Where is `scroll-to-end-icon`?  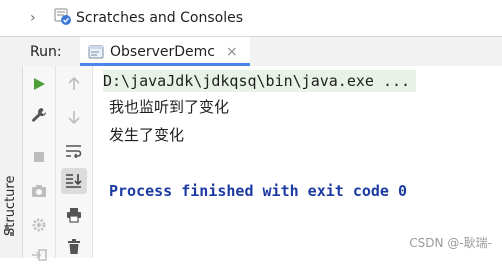 scroll-to-end-icon is located at coordinates (74, 181).